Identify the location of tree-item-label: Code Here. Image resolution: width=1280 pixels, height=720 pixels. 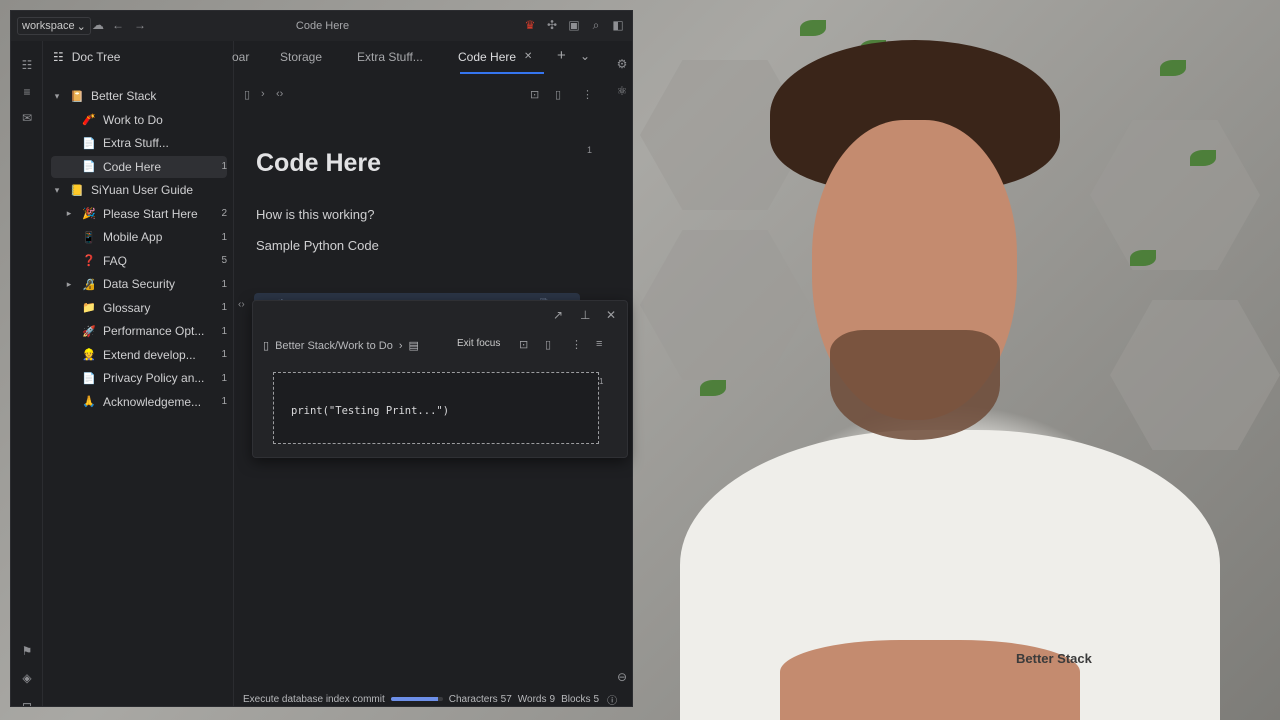
(132, 166).